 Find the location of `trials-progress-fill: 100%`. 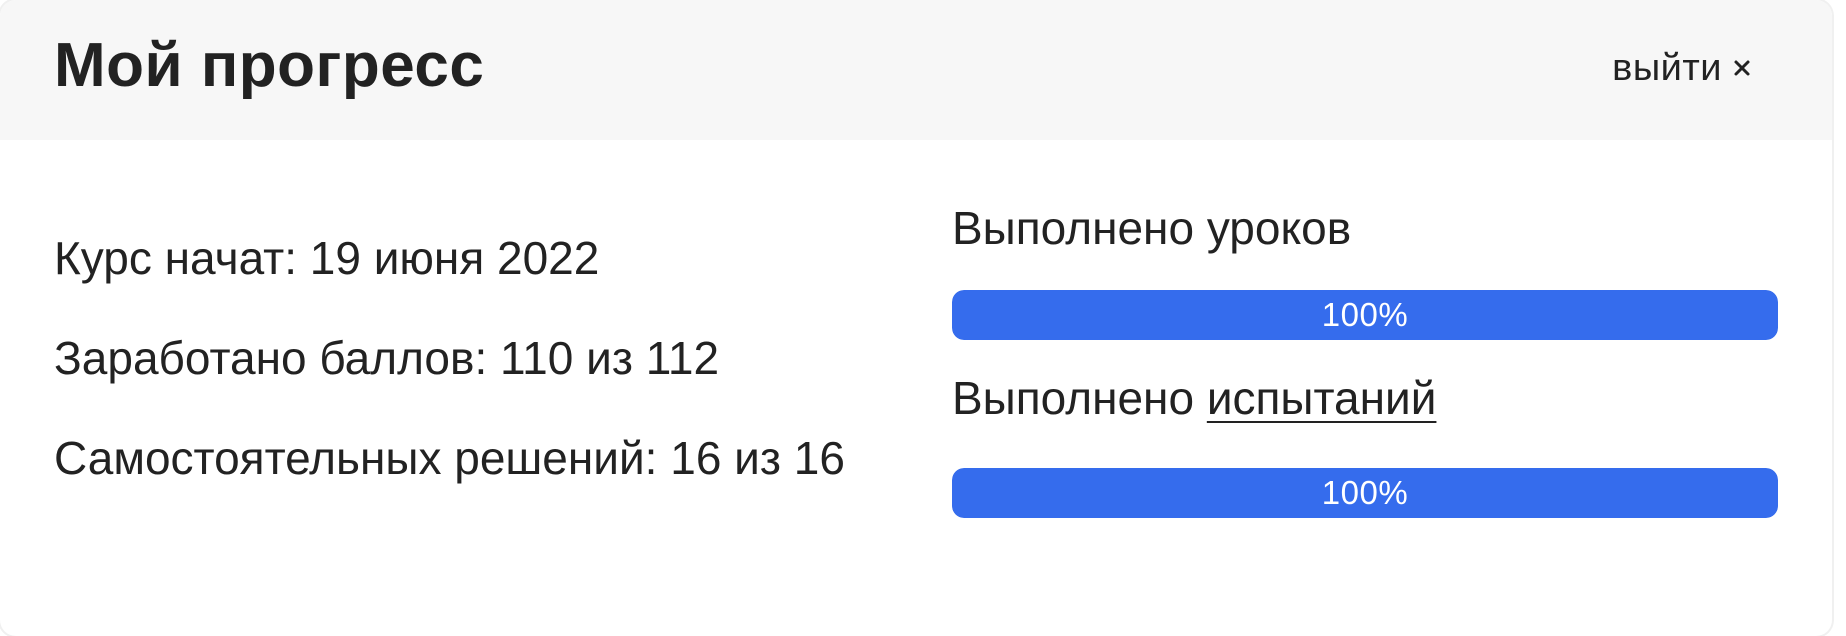

trials-progress-fill: 100% is located at coordinates (1365, 493).